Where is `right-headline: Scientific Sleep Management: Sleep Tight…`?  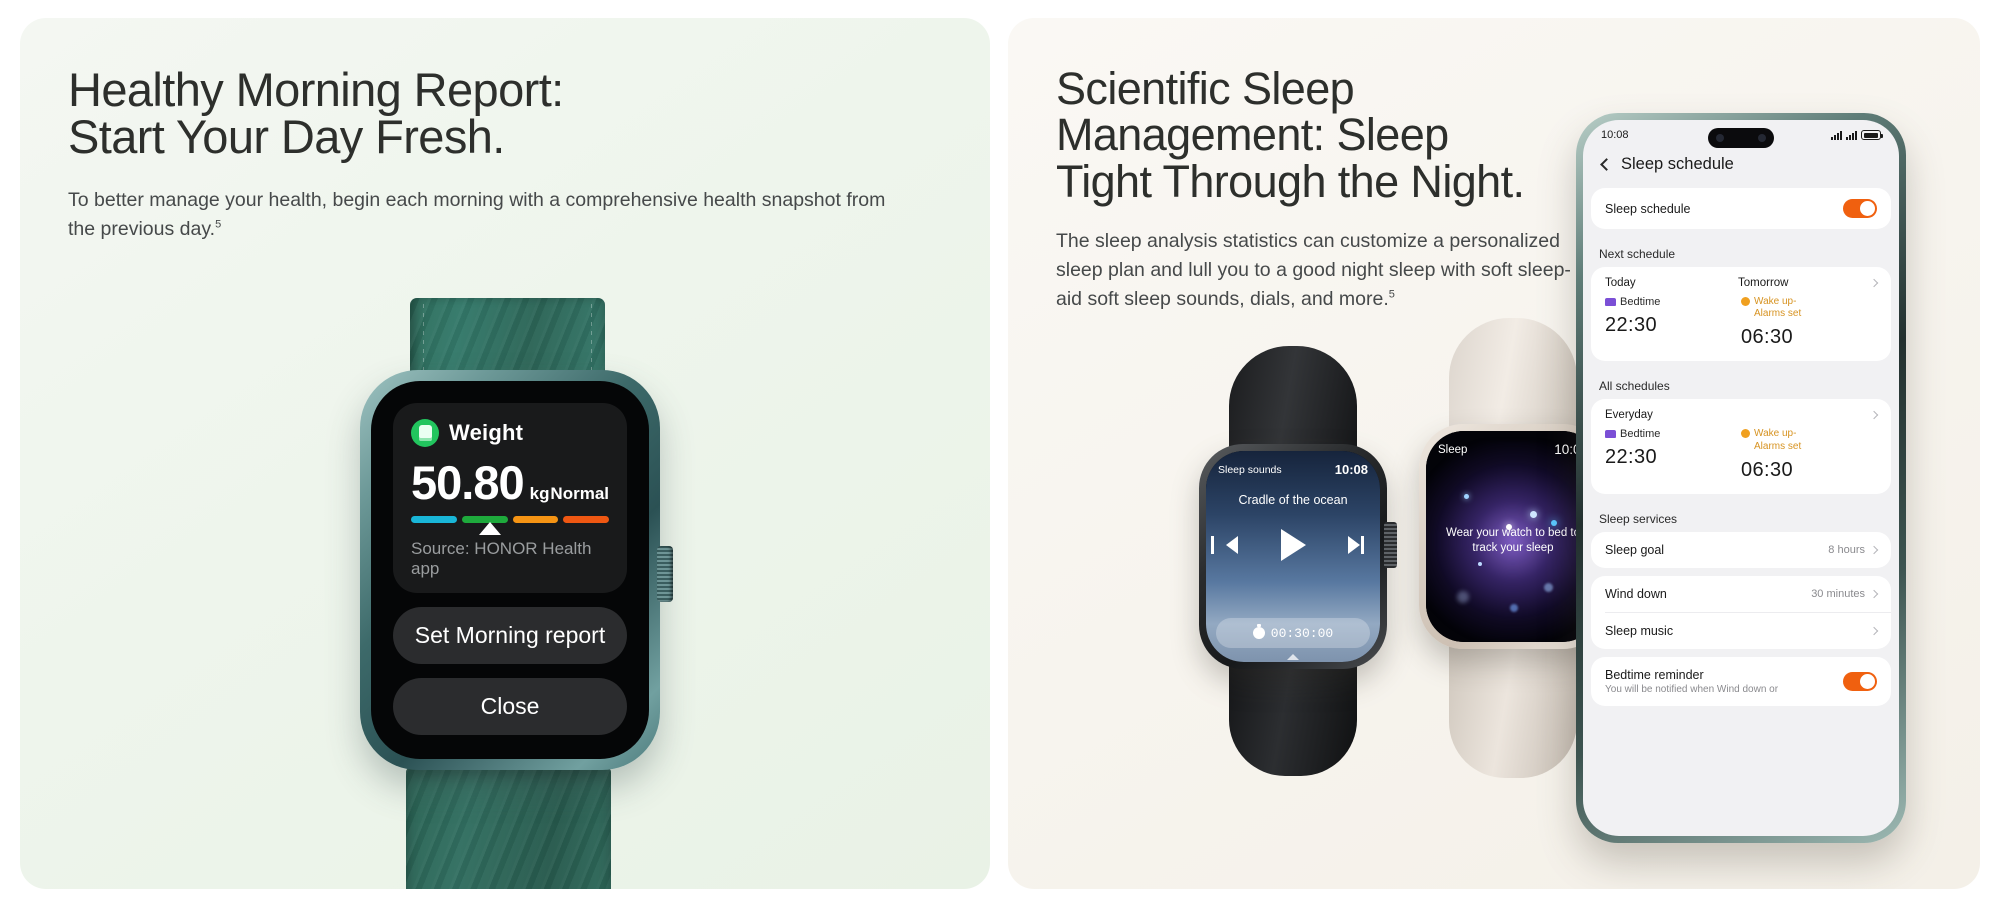 right-headline: Scientific Sleep Management: Sleep Tight… is located at coordinates (1290, 135).